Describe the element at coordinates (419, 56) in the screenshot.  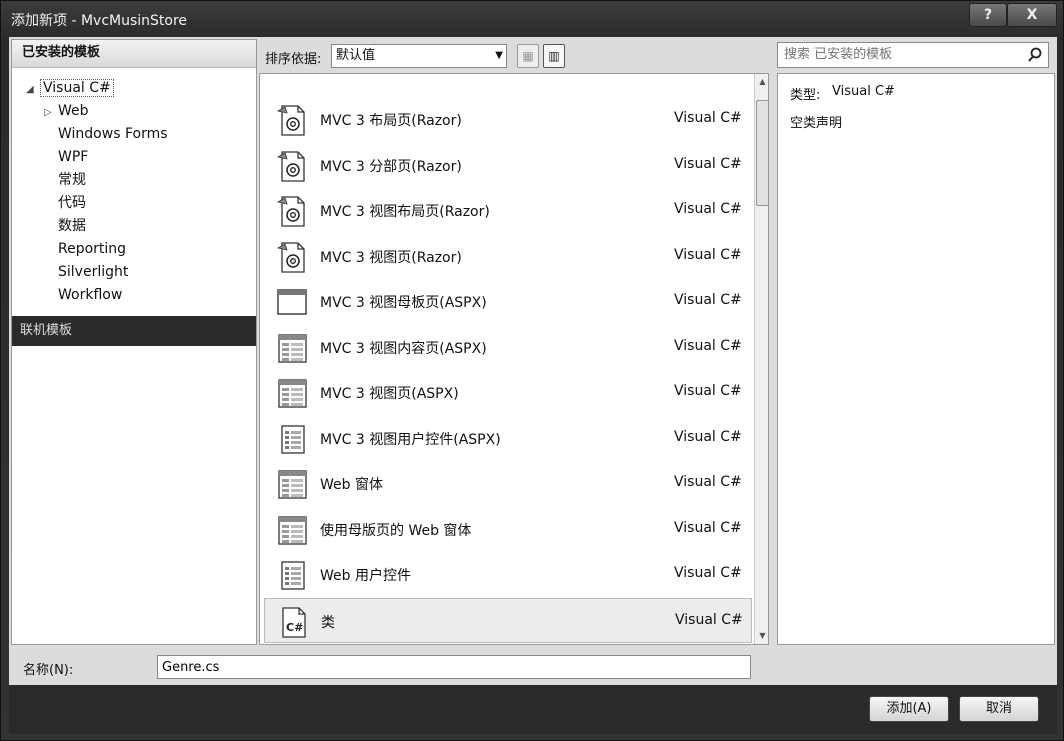
I see `sort-dropdown: 默认值 ▼` at that location.